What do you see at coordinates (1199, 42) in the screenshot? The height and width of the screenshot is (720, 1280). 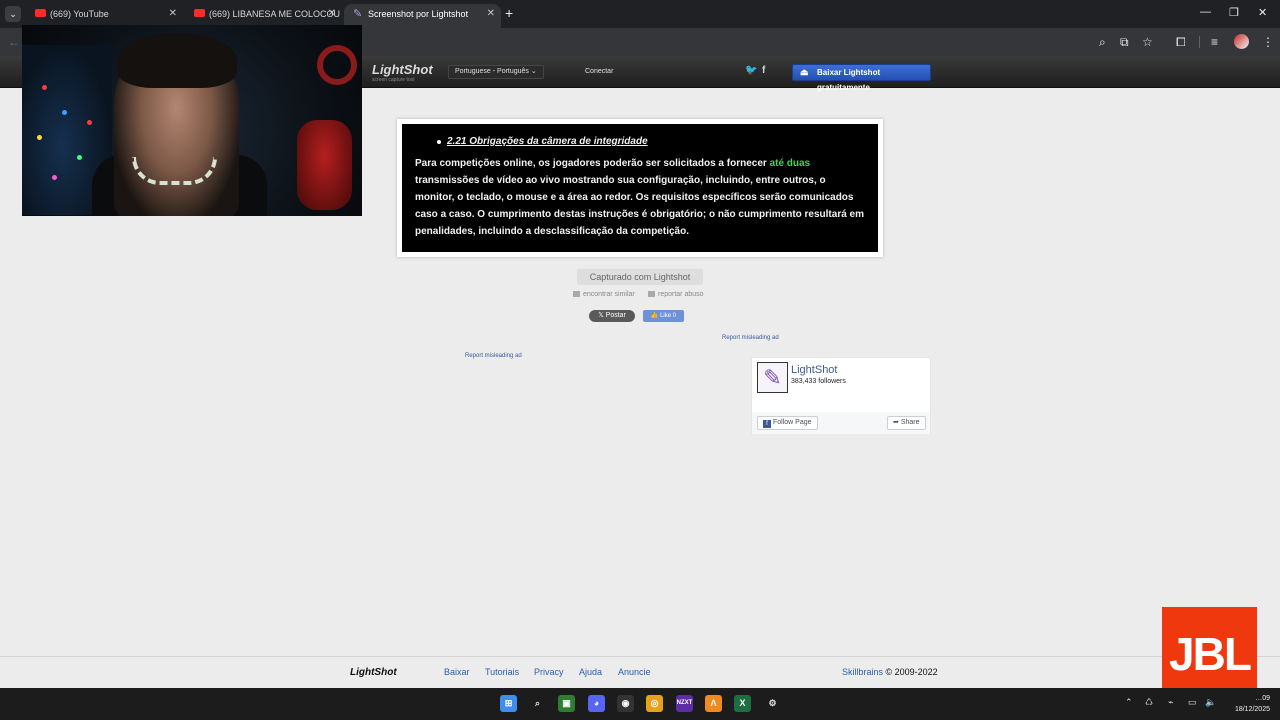 I see `toolbar-divider` at bounding box center [1199, 42].